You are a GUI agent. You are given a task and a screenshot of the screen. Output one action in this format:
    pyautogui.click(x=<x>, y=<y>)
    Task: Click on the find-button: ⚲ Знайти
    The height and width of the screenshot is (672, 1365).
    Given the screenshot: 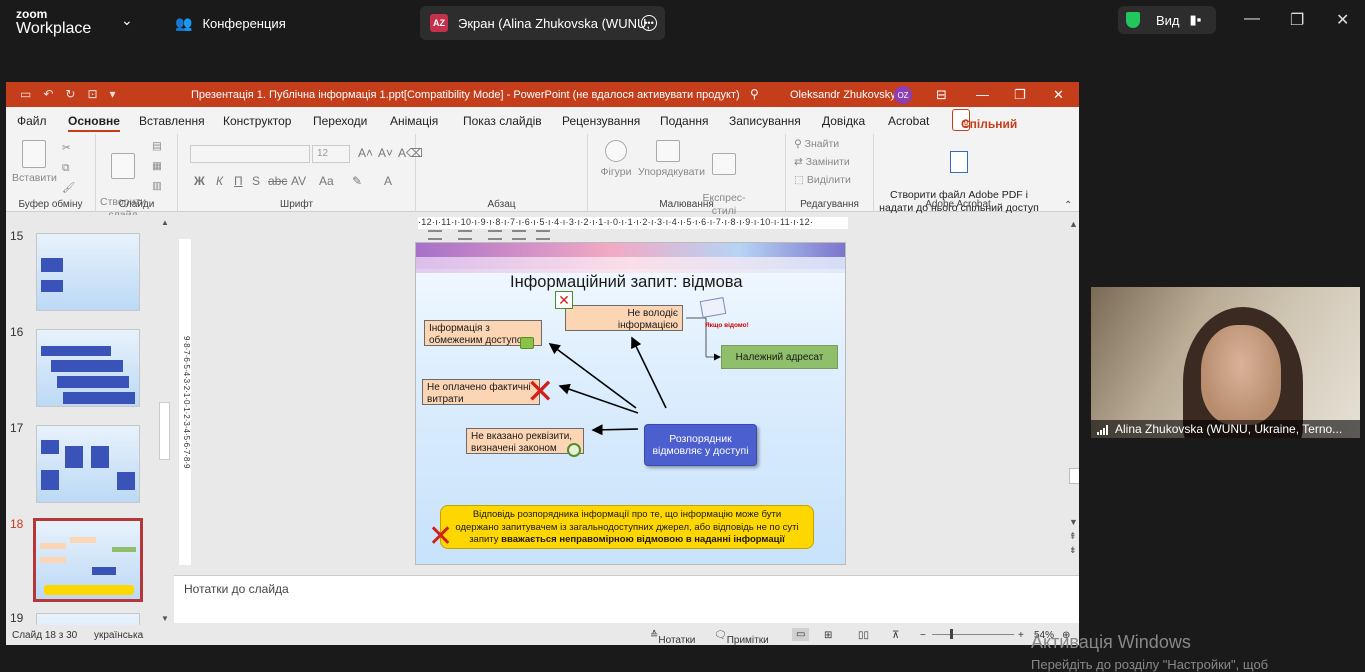 What is the action you would take?
    pyautogui.click(x=816, y=144)
    